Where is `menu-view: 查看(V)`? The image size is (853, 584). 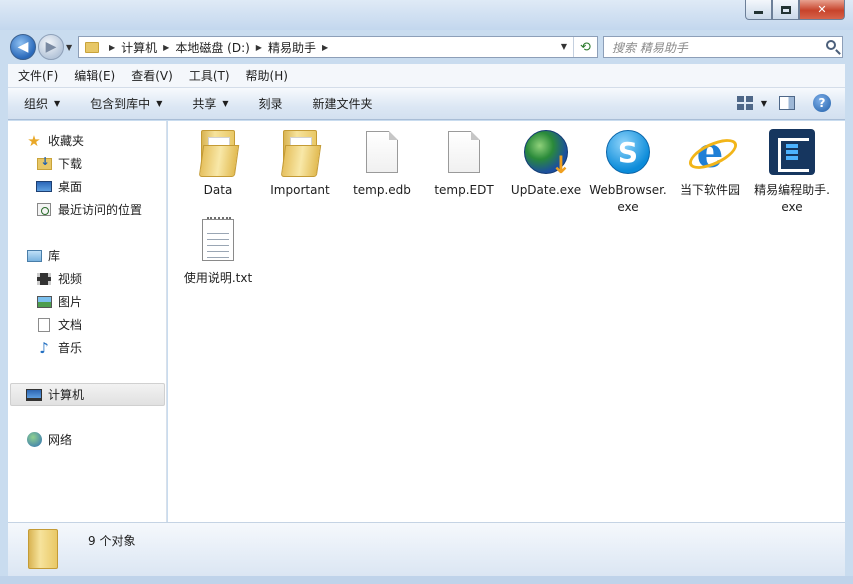
menu-view: 查看(V) is located at coordinates (152, 75).